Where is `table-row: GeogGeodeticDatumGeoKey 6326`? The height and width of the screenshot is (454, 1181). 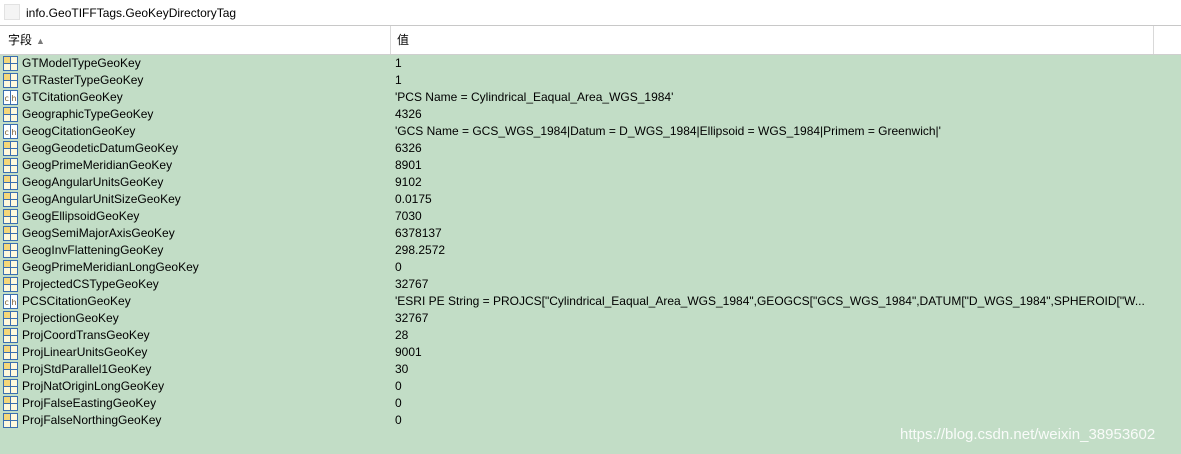 table-row: GeogGeodeticDatumGeoKey 6326 is located at coordinates (590, 148).